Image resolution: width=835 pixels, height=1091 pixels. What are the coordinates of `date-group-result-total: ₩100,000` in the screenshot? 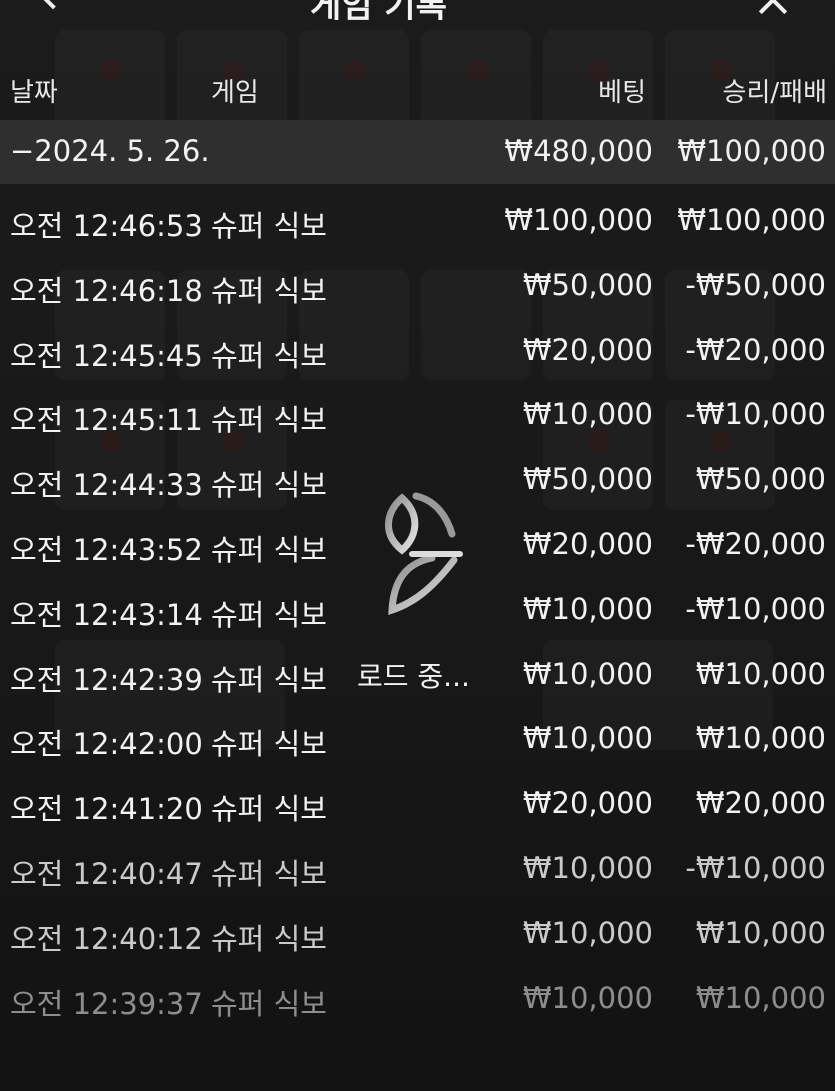 It's located at (751, 151).